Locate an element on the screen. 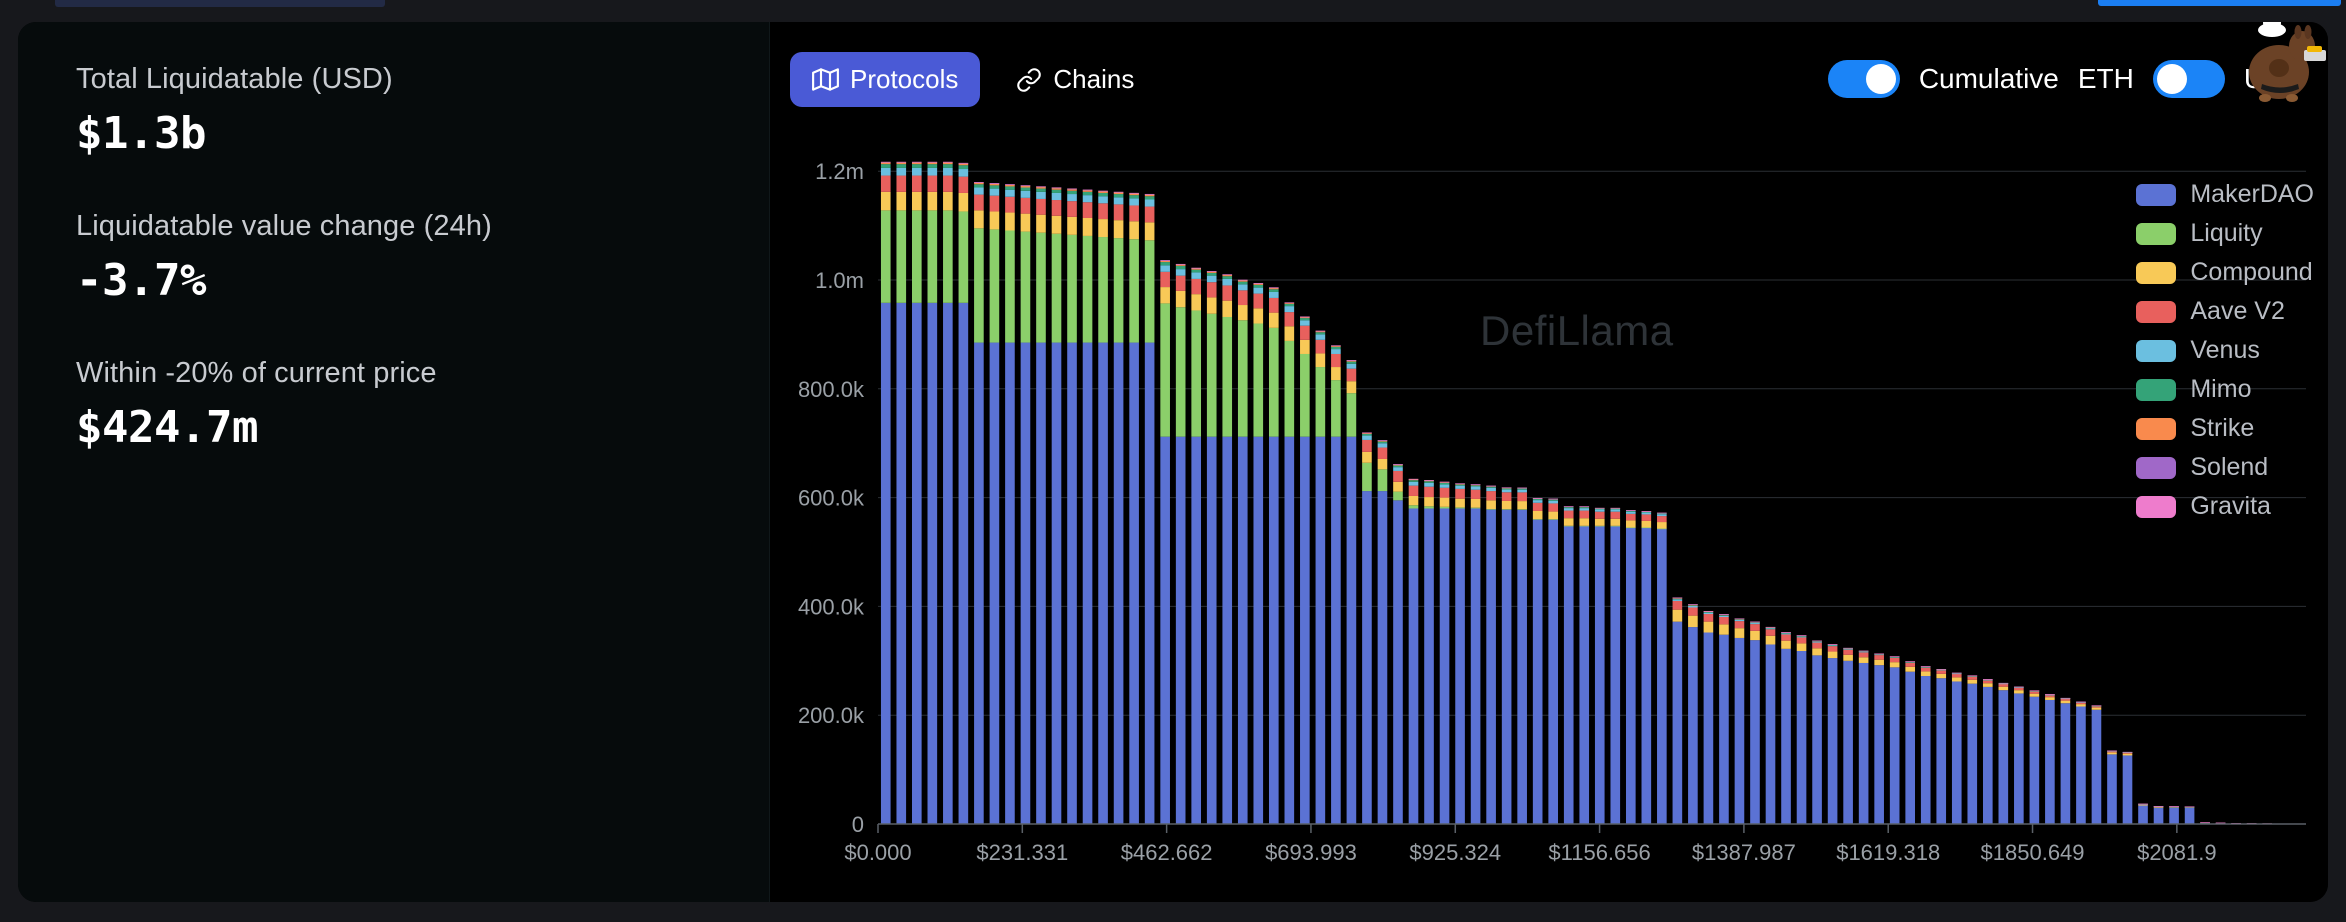 The width and height of the screenshot is (2346, 922). view-tab-group: Protocols Chains is located at coordinates (973, 79).